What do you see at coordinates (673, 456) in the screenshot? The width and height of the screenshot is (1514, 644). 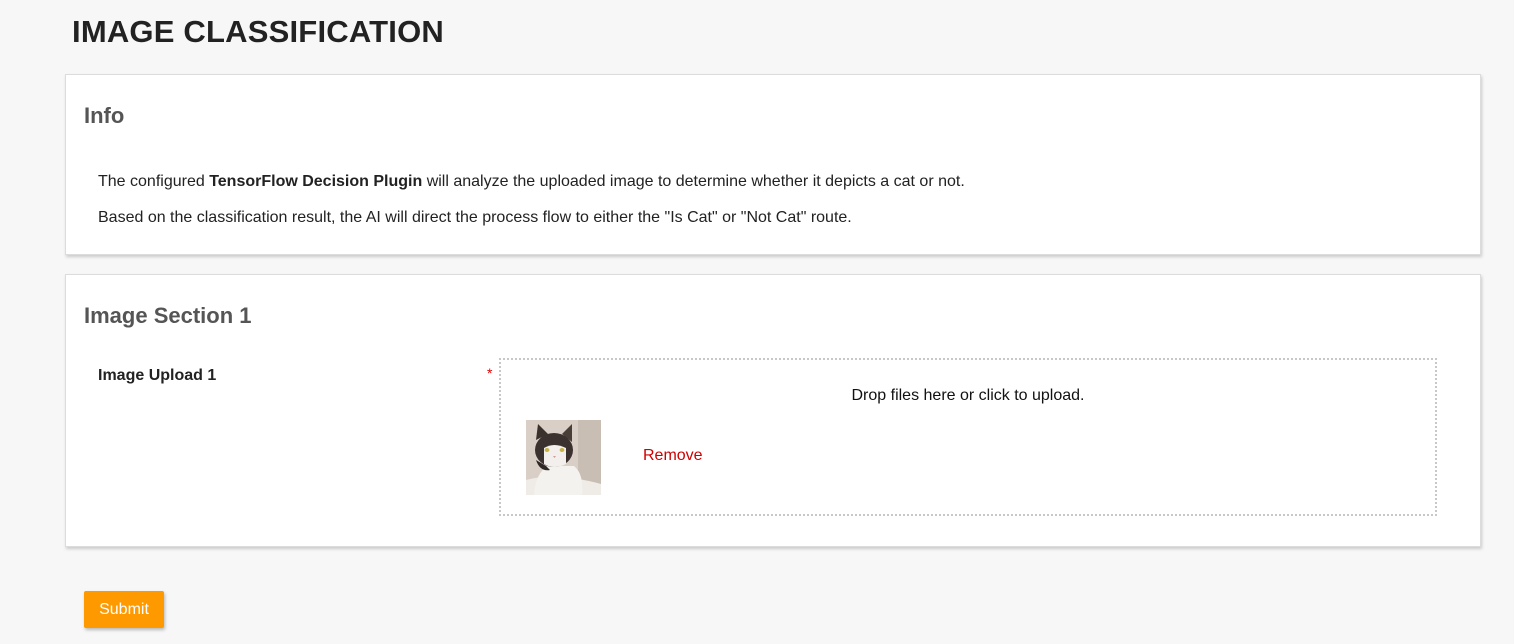 I see `remove-file-link: Remove` at bounding box center [673, 456].